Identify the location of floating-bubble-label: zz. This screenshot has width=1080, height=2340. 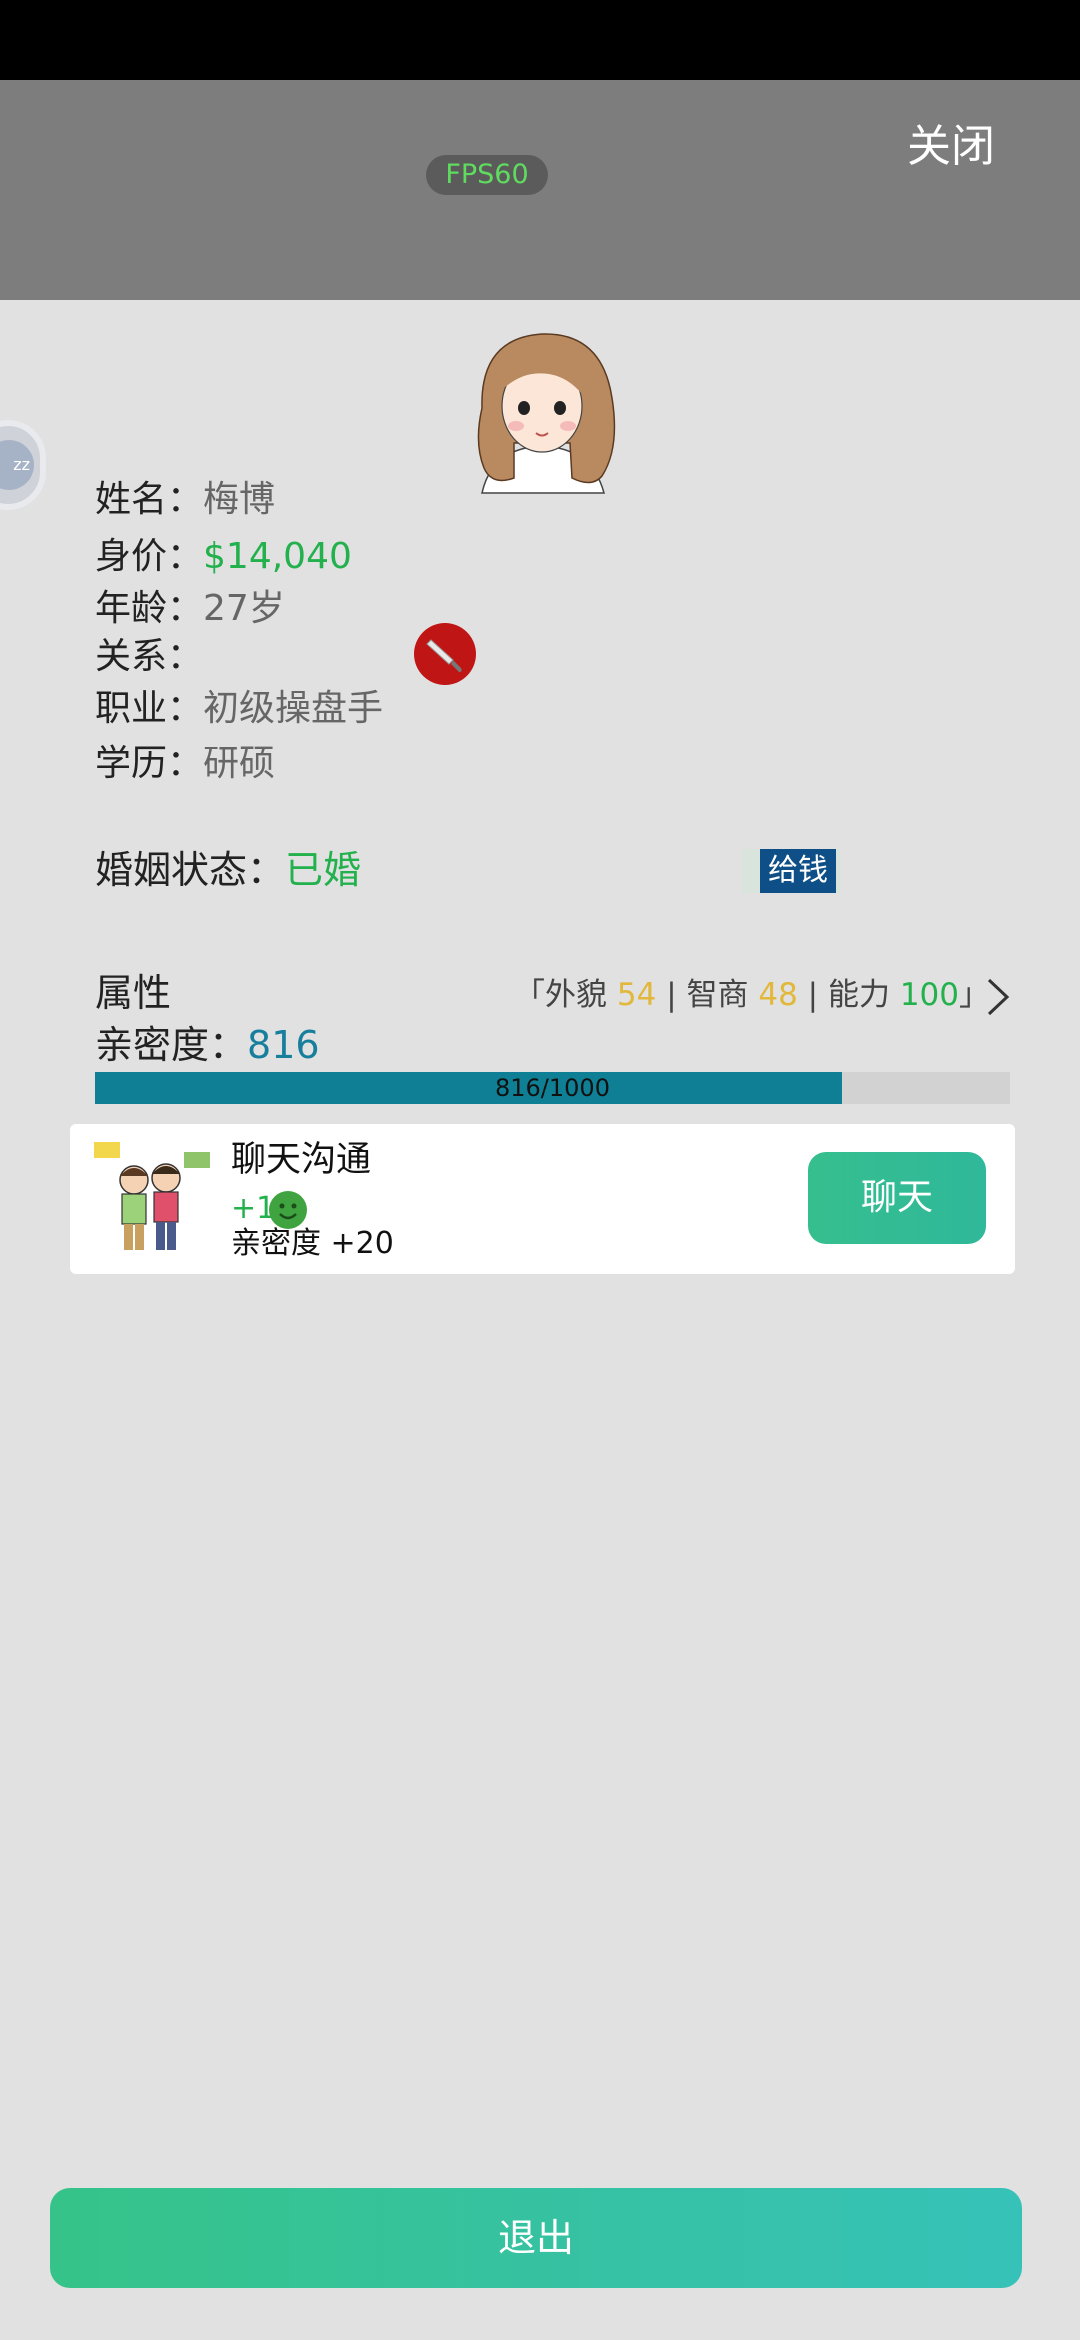
(17, 465).